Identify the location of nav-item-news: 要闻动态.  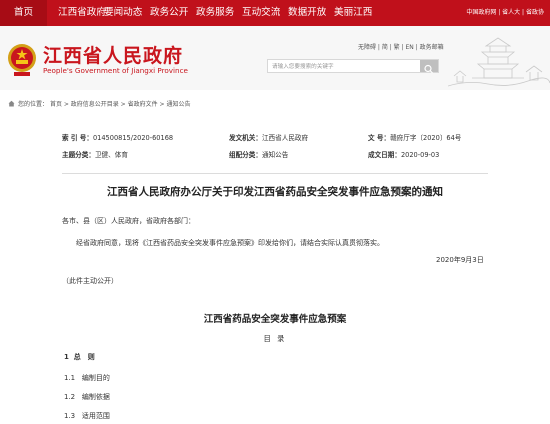
(123, 13).